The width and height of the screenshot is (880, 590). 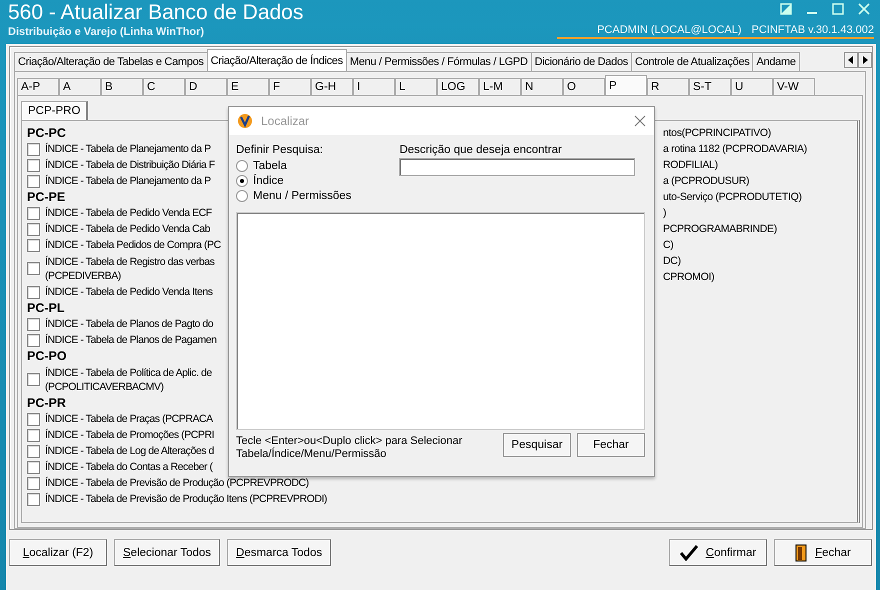 I want to click on item-label: PCPROGRAMABRINDE), so click(x=720, y=229).